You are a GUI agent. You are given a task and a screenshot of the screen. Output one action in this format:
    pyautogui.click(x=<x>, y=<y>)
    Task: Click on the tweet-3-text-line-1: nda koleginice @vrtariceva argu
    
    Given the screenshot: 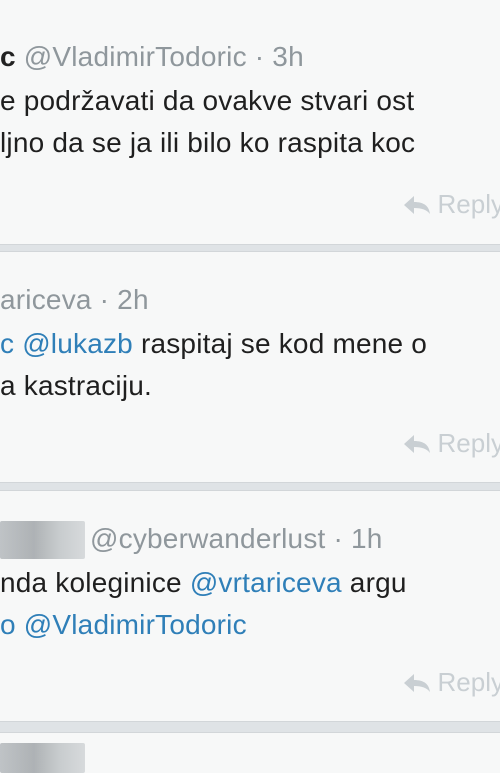 What is the action you would take?
    pyautogui.click(x=203, y=583)
    